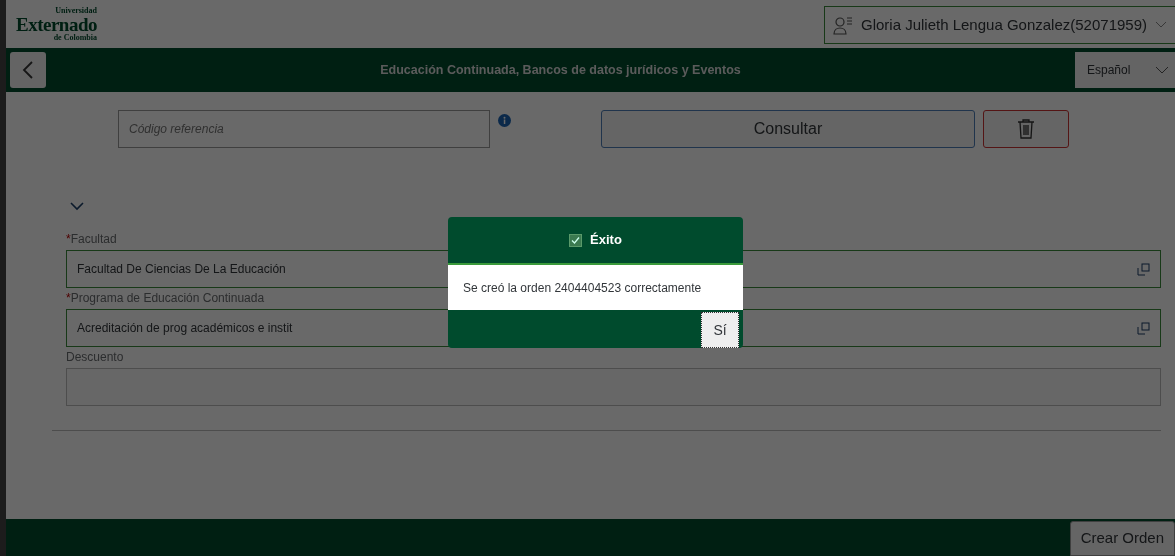 Image resolution: width=1175 pixels, height=556 pixels. Describe the element at coordinates (304, 129) in the screenshot. I see `reference-code-field: Código referencia` at that location.